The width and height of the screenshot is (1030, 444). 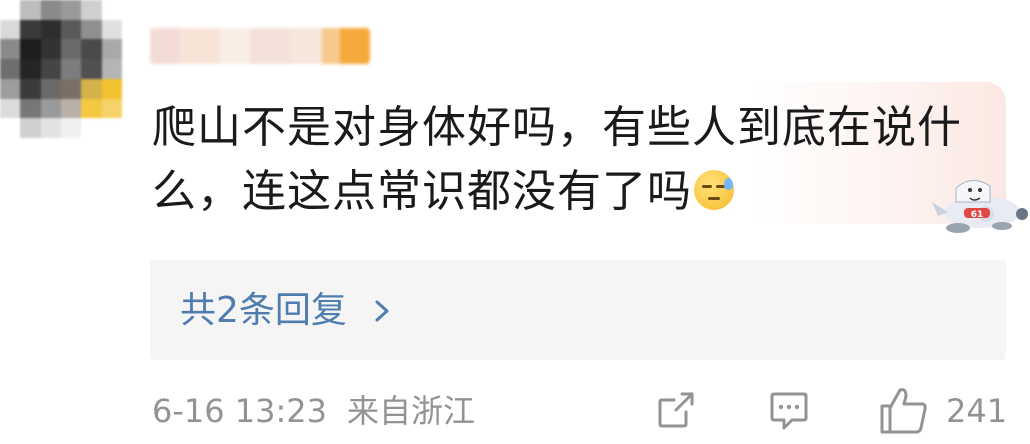 I want to click on comment-location: 来自浙江, so click(x=411, y=411).